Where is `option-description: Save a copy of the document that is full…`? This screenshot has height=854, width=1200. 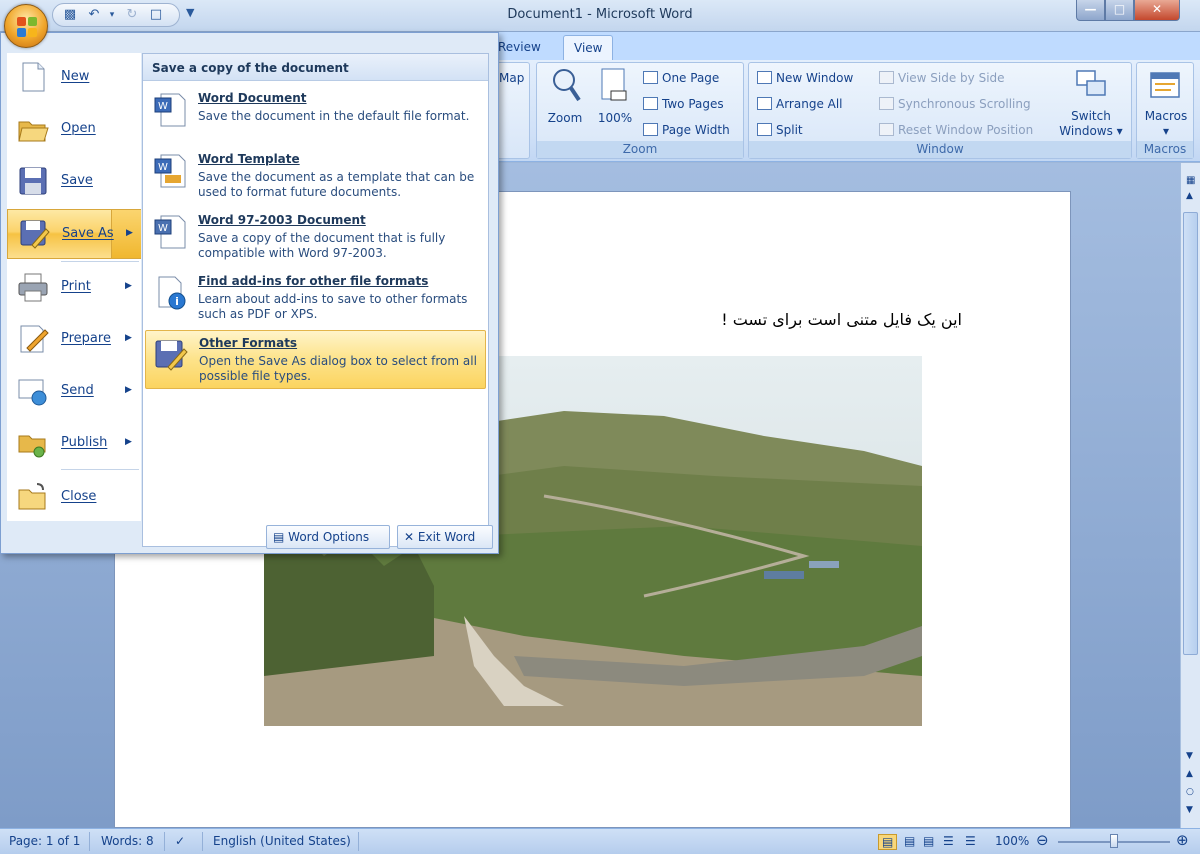 option-description: Save a copy of the document that is full… is located at coordinates (322, 245).